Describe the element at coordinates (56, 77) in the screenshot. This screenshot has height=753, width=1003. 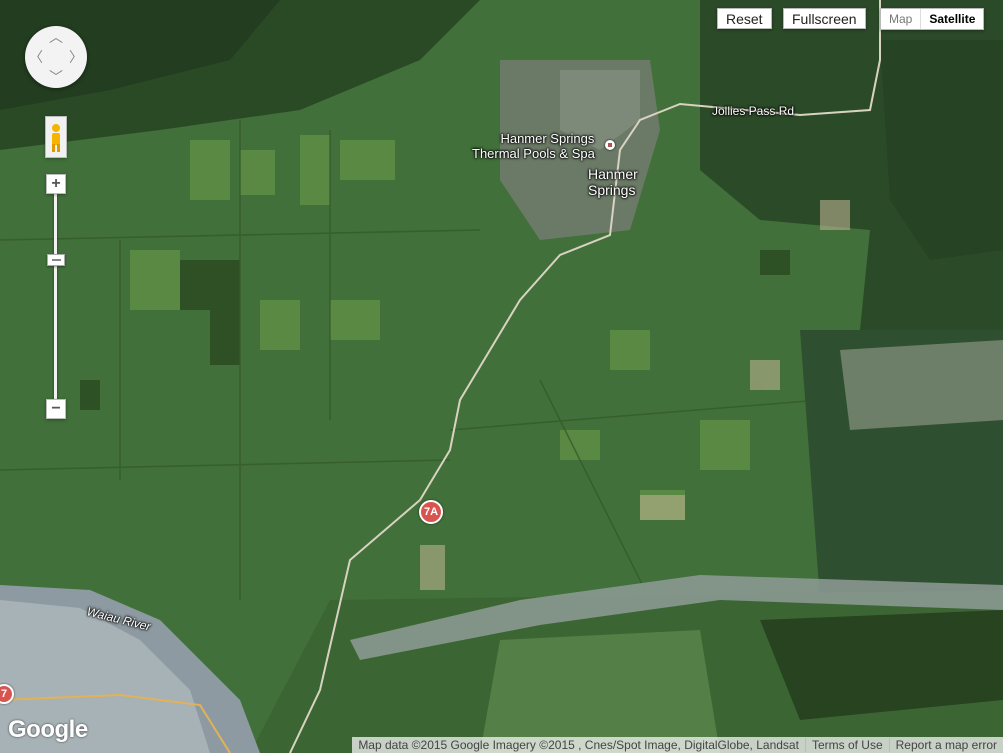
I see `pan-down-icon: ﹀` at that location.